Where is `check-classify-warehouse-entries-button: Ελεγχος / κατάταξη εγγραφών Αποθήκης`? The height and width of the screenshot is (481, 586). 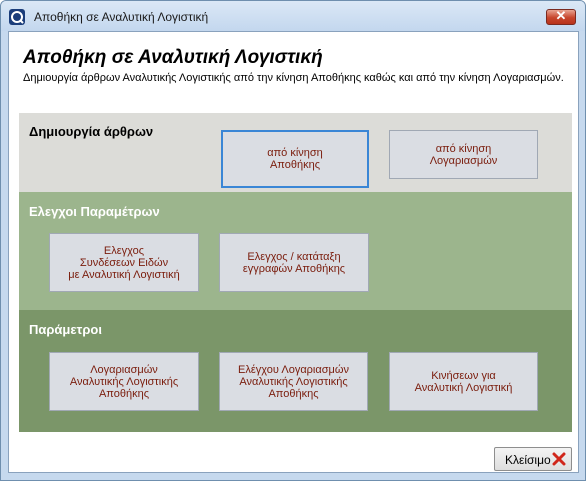 check-classify-warehouse-entries-button: Ελεγχος / κατάταξη εγγραφών Αποθήκης is located at coordinates (294, 262).